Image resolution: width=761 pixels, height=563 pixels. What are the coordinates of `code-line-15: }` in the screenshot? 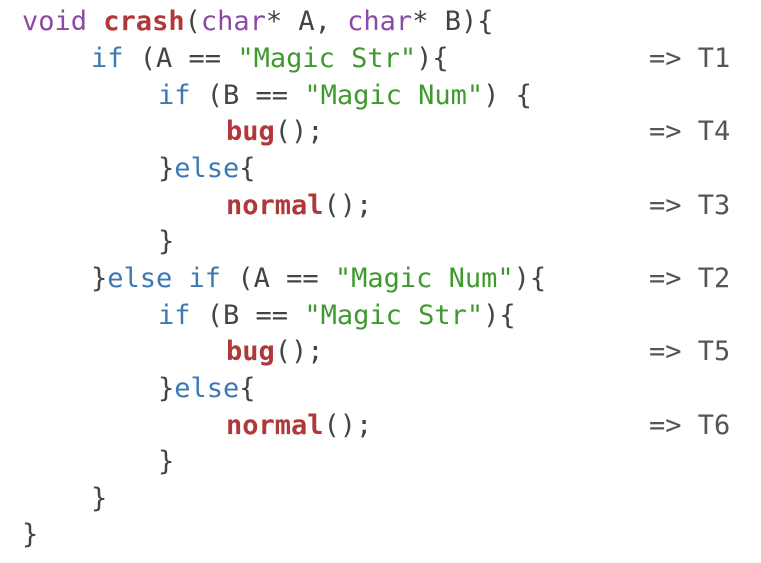 It's located at (19, 535).